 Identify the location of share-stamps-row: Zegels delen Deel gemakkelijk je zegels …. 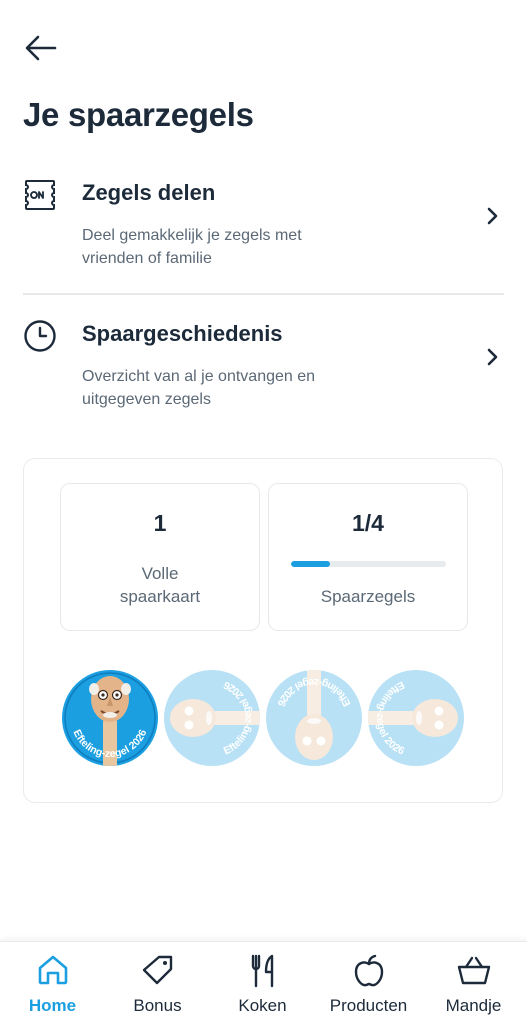
(263, 228).